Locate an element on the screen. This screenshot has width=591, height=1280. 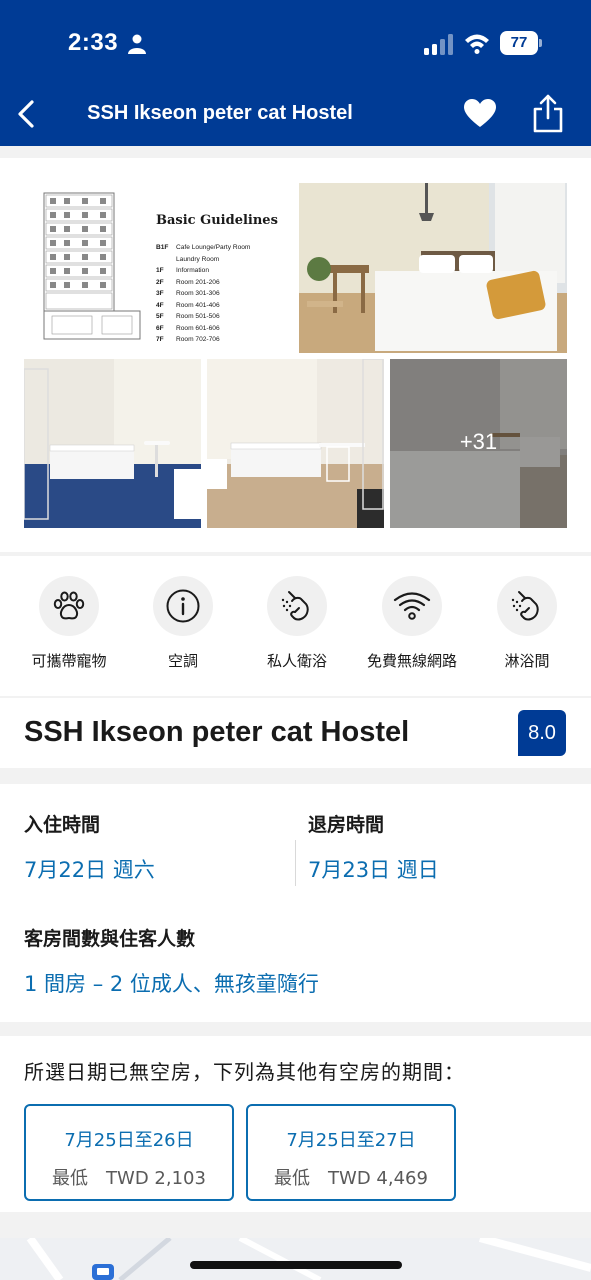
nav-title: SSH Ikseon peter cat Hostel is located at coordinates (220, 113).